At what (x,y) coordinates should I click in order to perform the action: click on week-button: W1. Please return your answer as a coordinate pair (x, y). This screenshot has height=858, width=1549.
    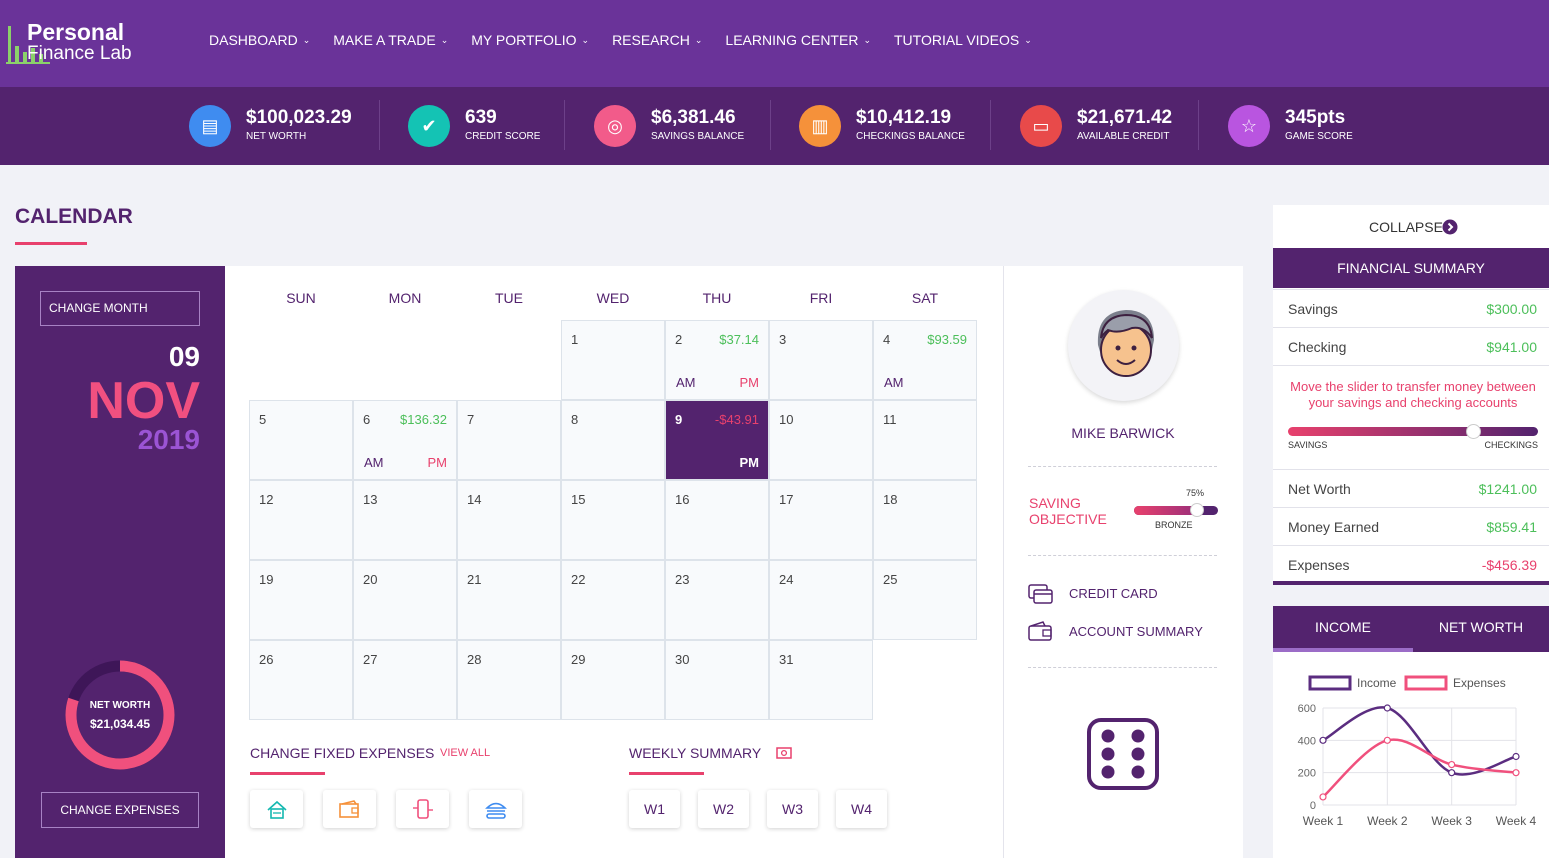
    Looking at the image, I should click on (654, 809).